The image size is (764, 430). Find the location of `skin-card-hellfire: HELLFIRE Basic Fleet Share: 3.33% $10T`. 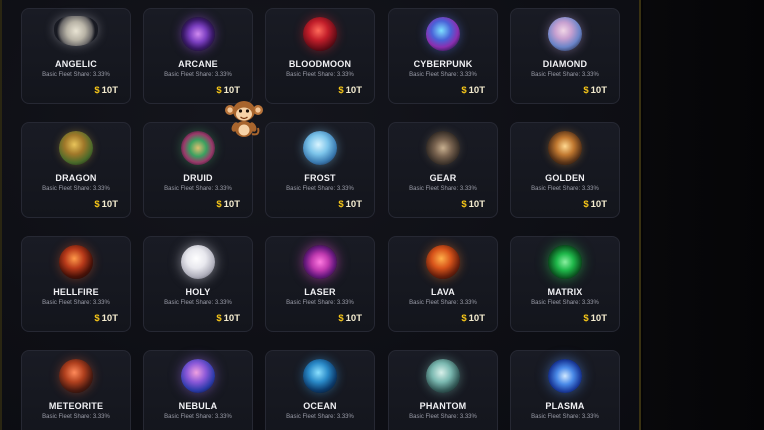

skin-card-hellfire: HELLFIRE Basic Fleet Share: 3.33% $10T is located at coordinates (76, 284).